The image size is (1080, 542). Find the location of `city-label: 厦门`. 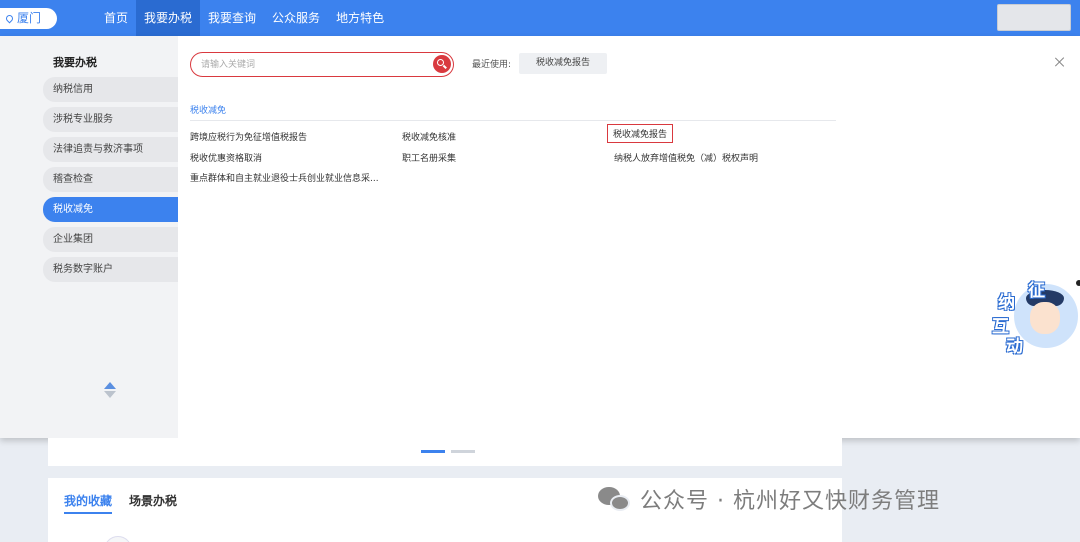

city-label: 厦门 is located at coordinates (29, 18).